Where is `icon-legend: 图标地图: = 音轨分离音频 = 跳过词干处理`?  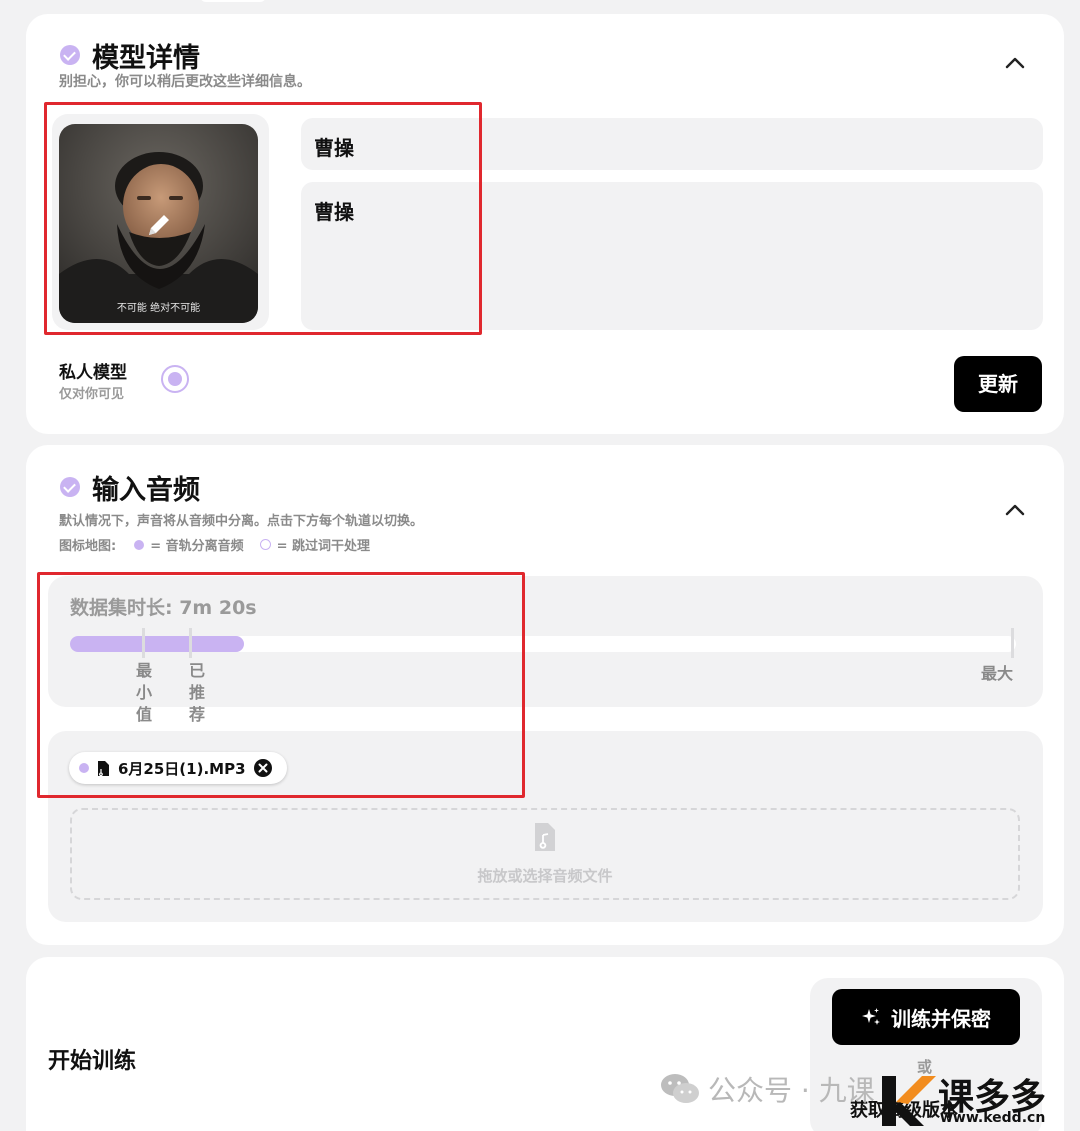
icon-legend: 图标地图: = 音轨分离音频 = 跳过词干处理 is located at coordinates (214, 544).